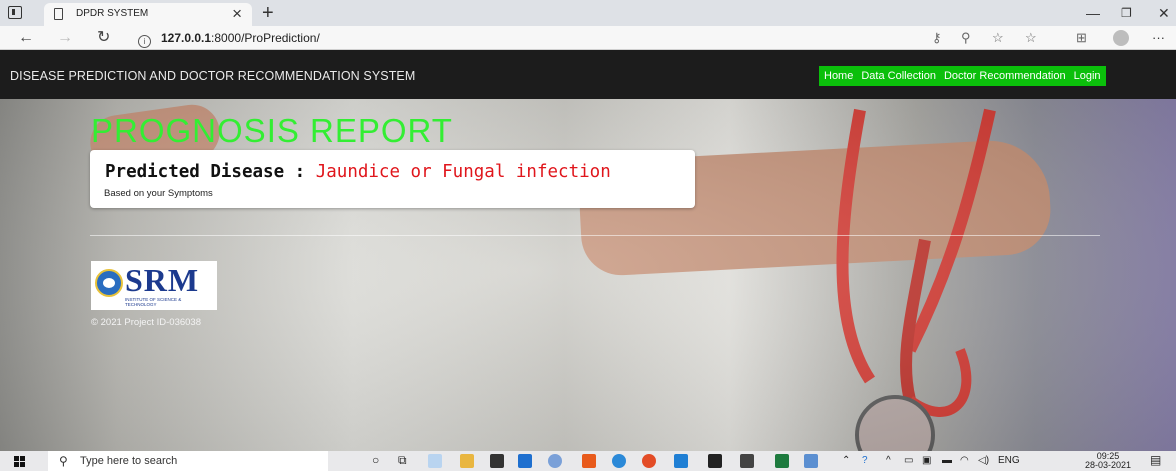 The width and height of the screenshot is (1176, 471). Describe the element at coordinates (1005, 76) in the screenshot. I see `nav-link-doctor-recommendation: Doctor Recommendation` at that location.